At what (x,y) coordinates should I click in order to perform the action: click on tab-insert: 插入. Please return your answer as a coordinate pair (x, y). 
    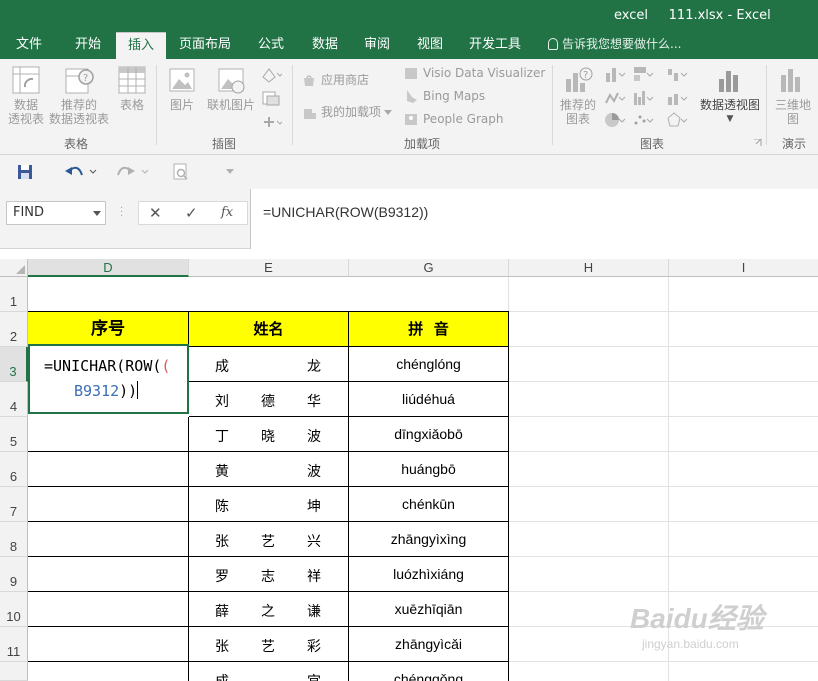
    Looking at the image, I should click on (141, 45).